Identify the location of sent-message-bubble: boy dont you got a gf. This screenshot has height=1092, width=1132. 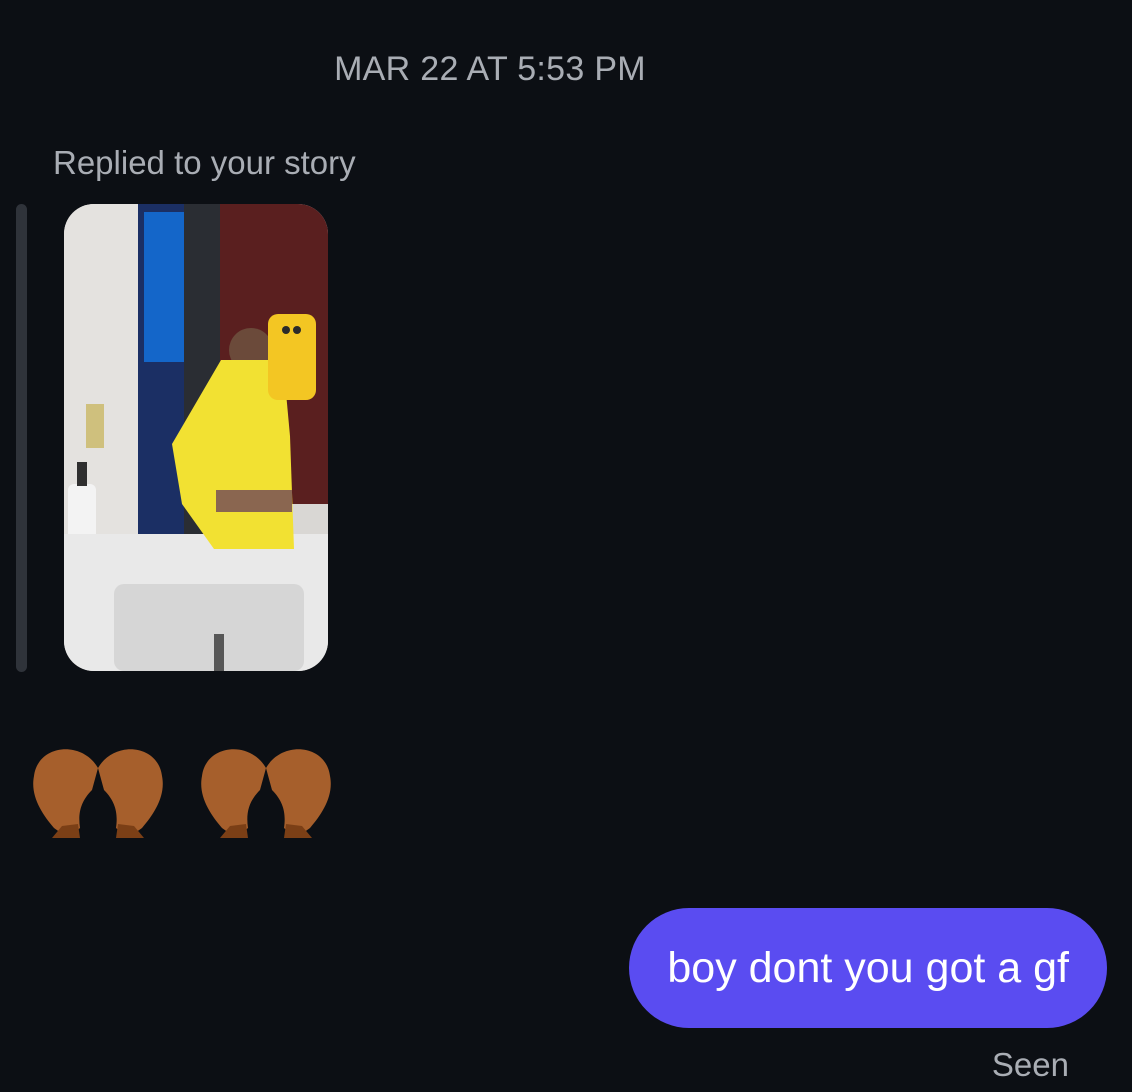
(868, 968).